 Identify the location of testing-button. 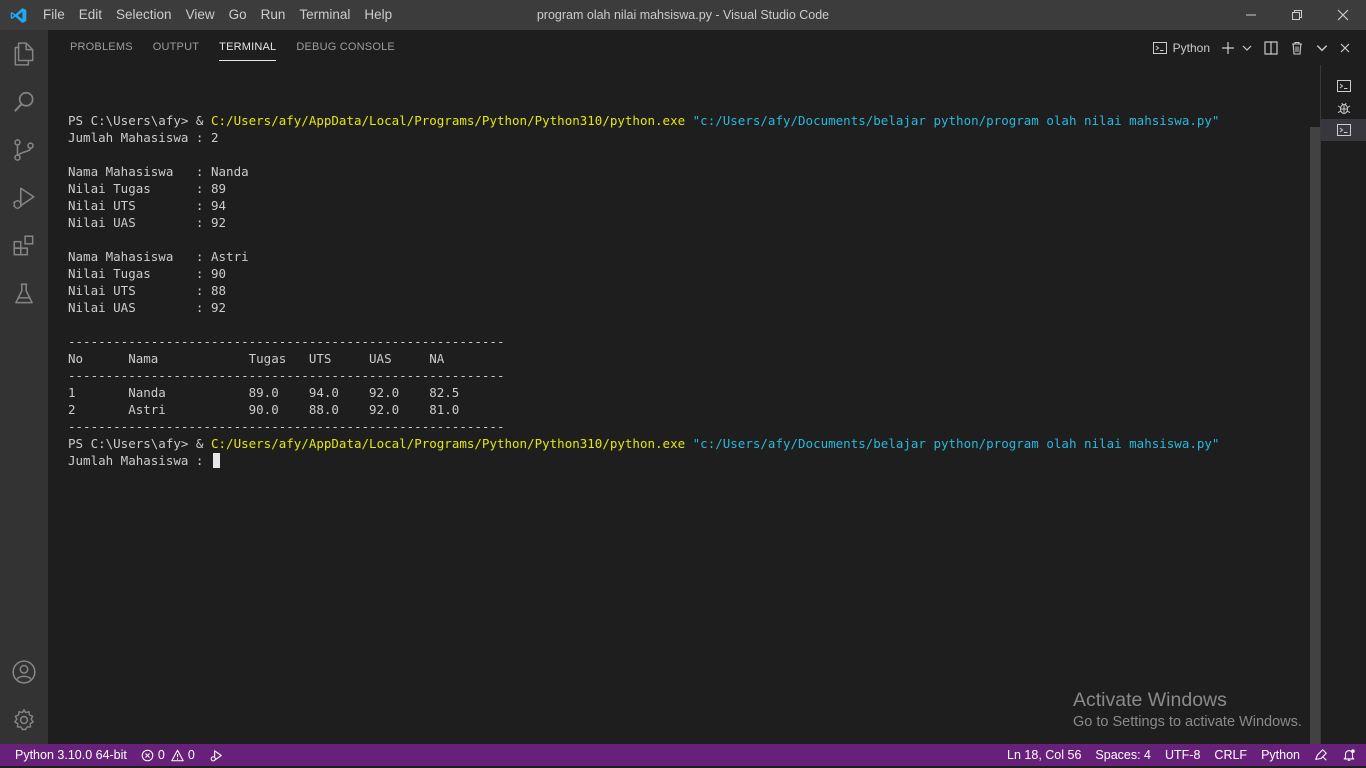
(24, 294).